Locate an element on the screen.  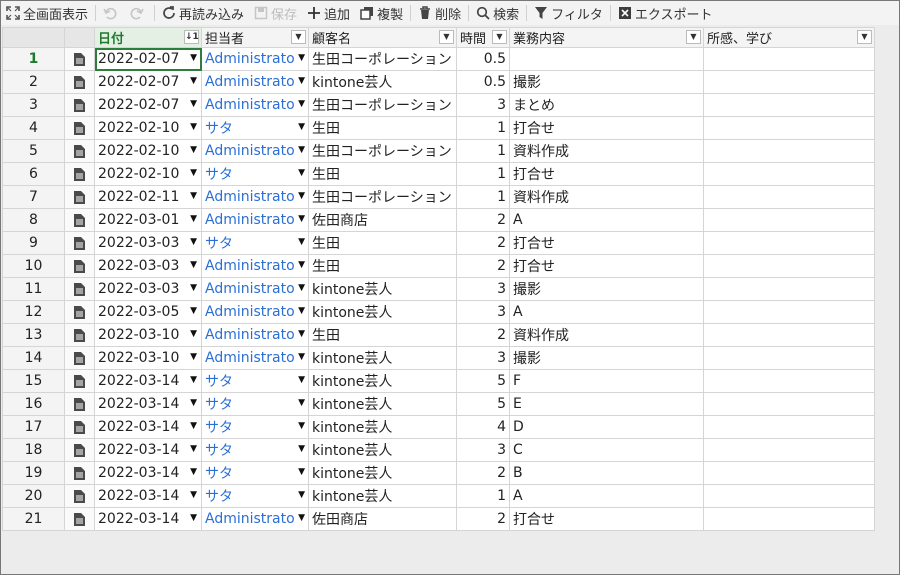
table-row: 8 2022-03-01 ▼ Administrato ▼ 佐田商店 2 A is located at coordinates (438, 220).